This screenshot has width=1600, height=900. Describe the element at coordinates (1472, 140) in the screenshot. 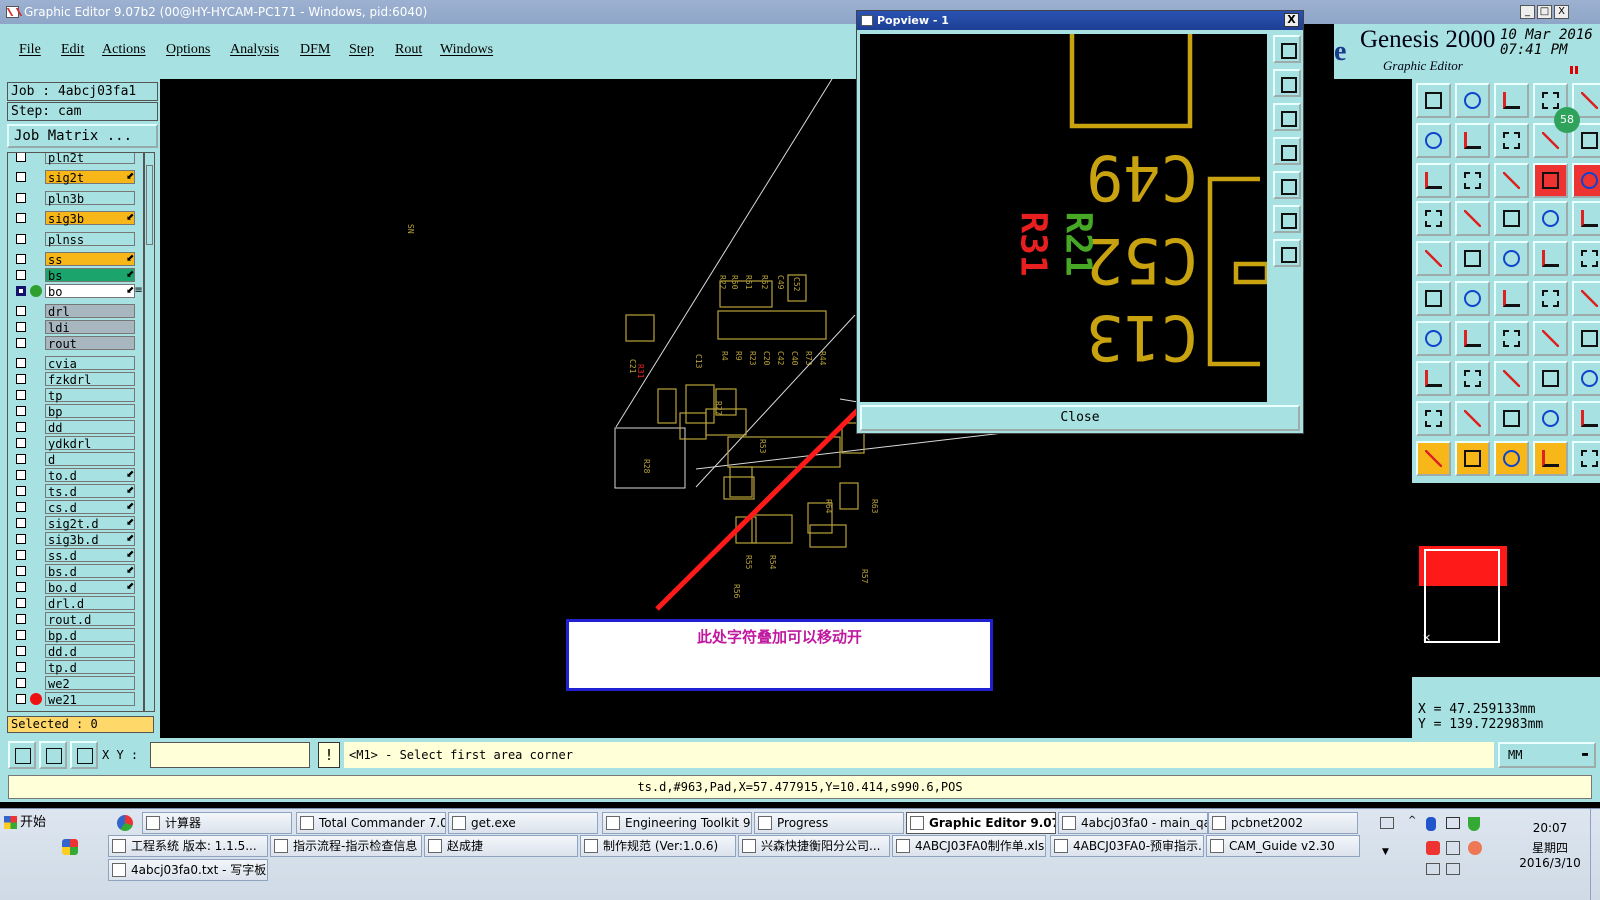

I see `tool-copy-2-button` at that location.